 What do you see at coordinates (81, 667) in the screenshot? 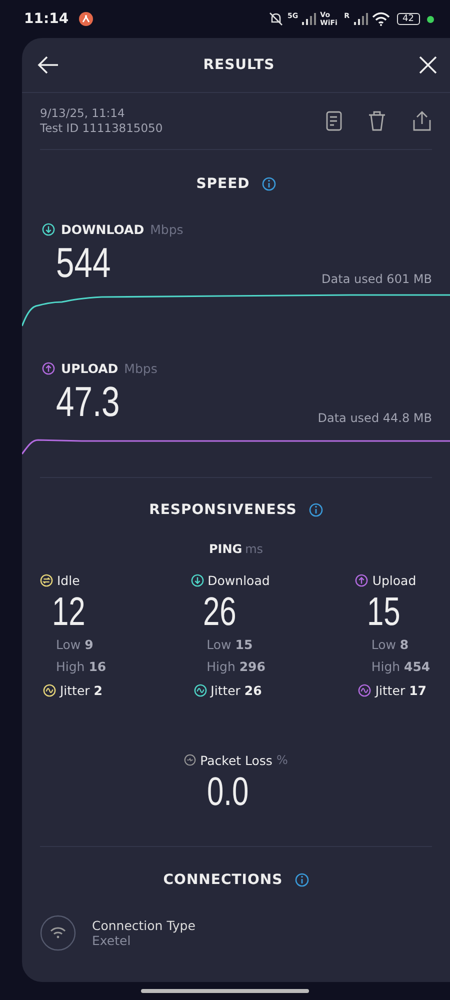
I see `ping-high: High 16` at bounding box center [81, 667].